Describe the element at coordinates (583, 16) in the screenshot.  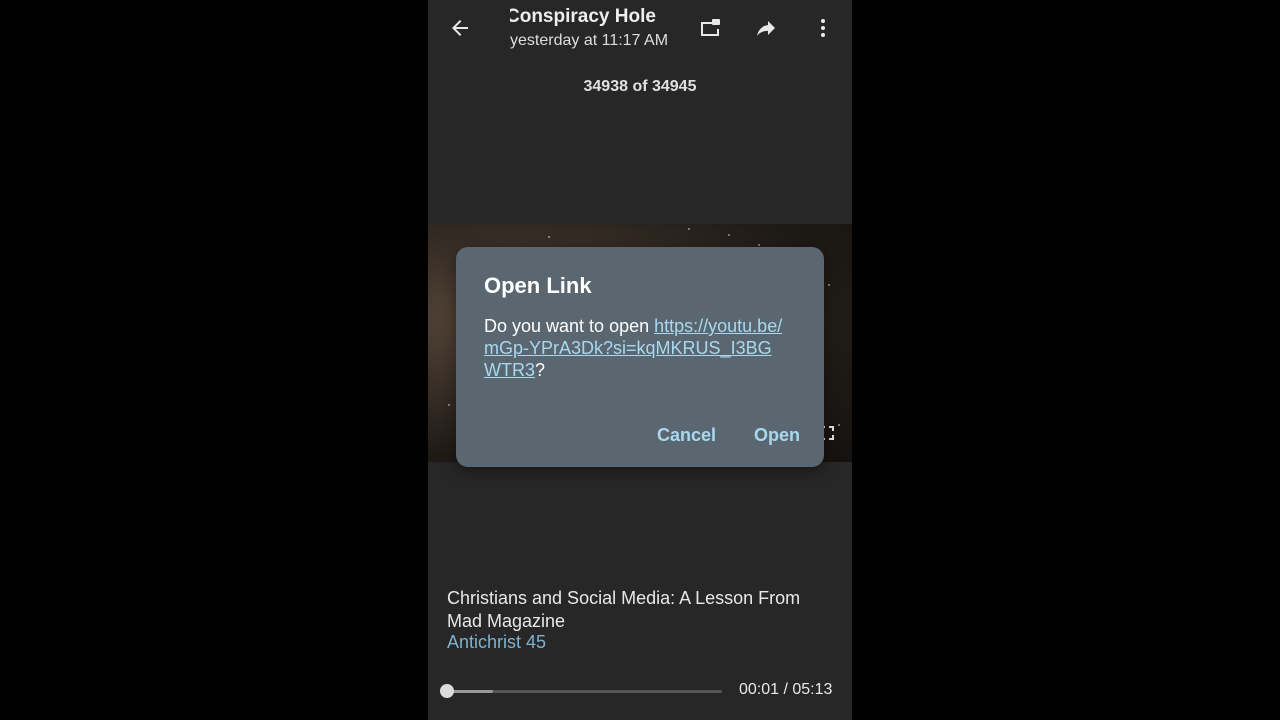
I see `channel-title: Conspiracy Hole` at that location.